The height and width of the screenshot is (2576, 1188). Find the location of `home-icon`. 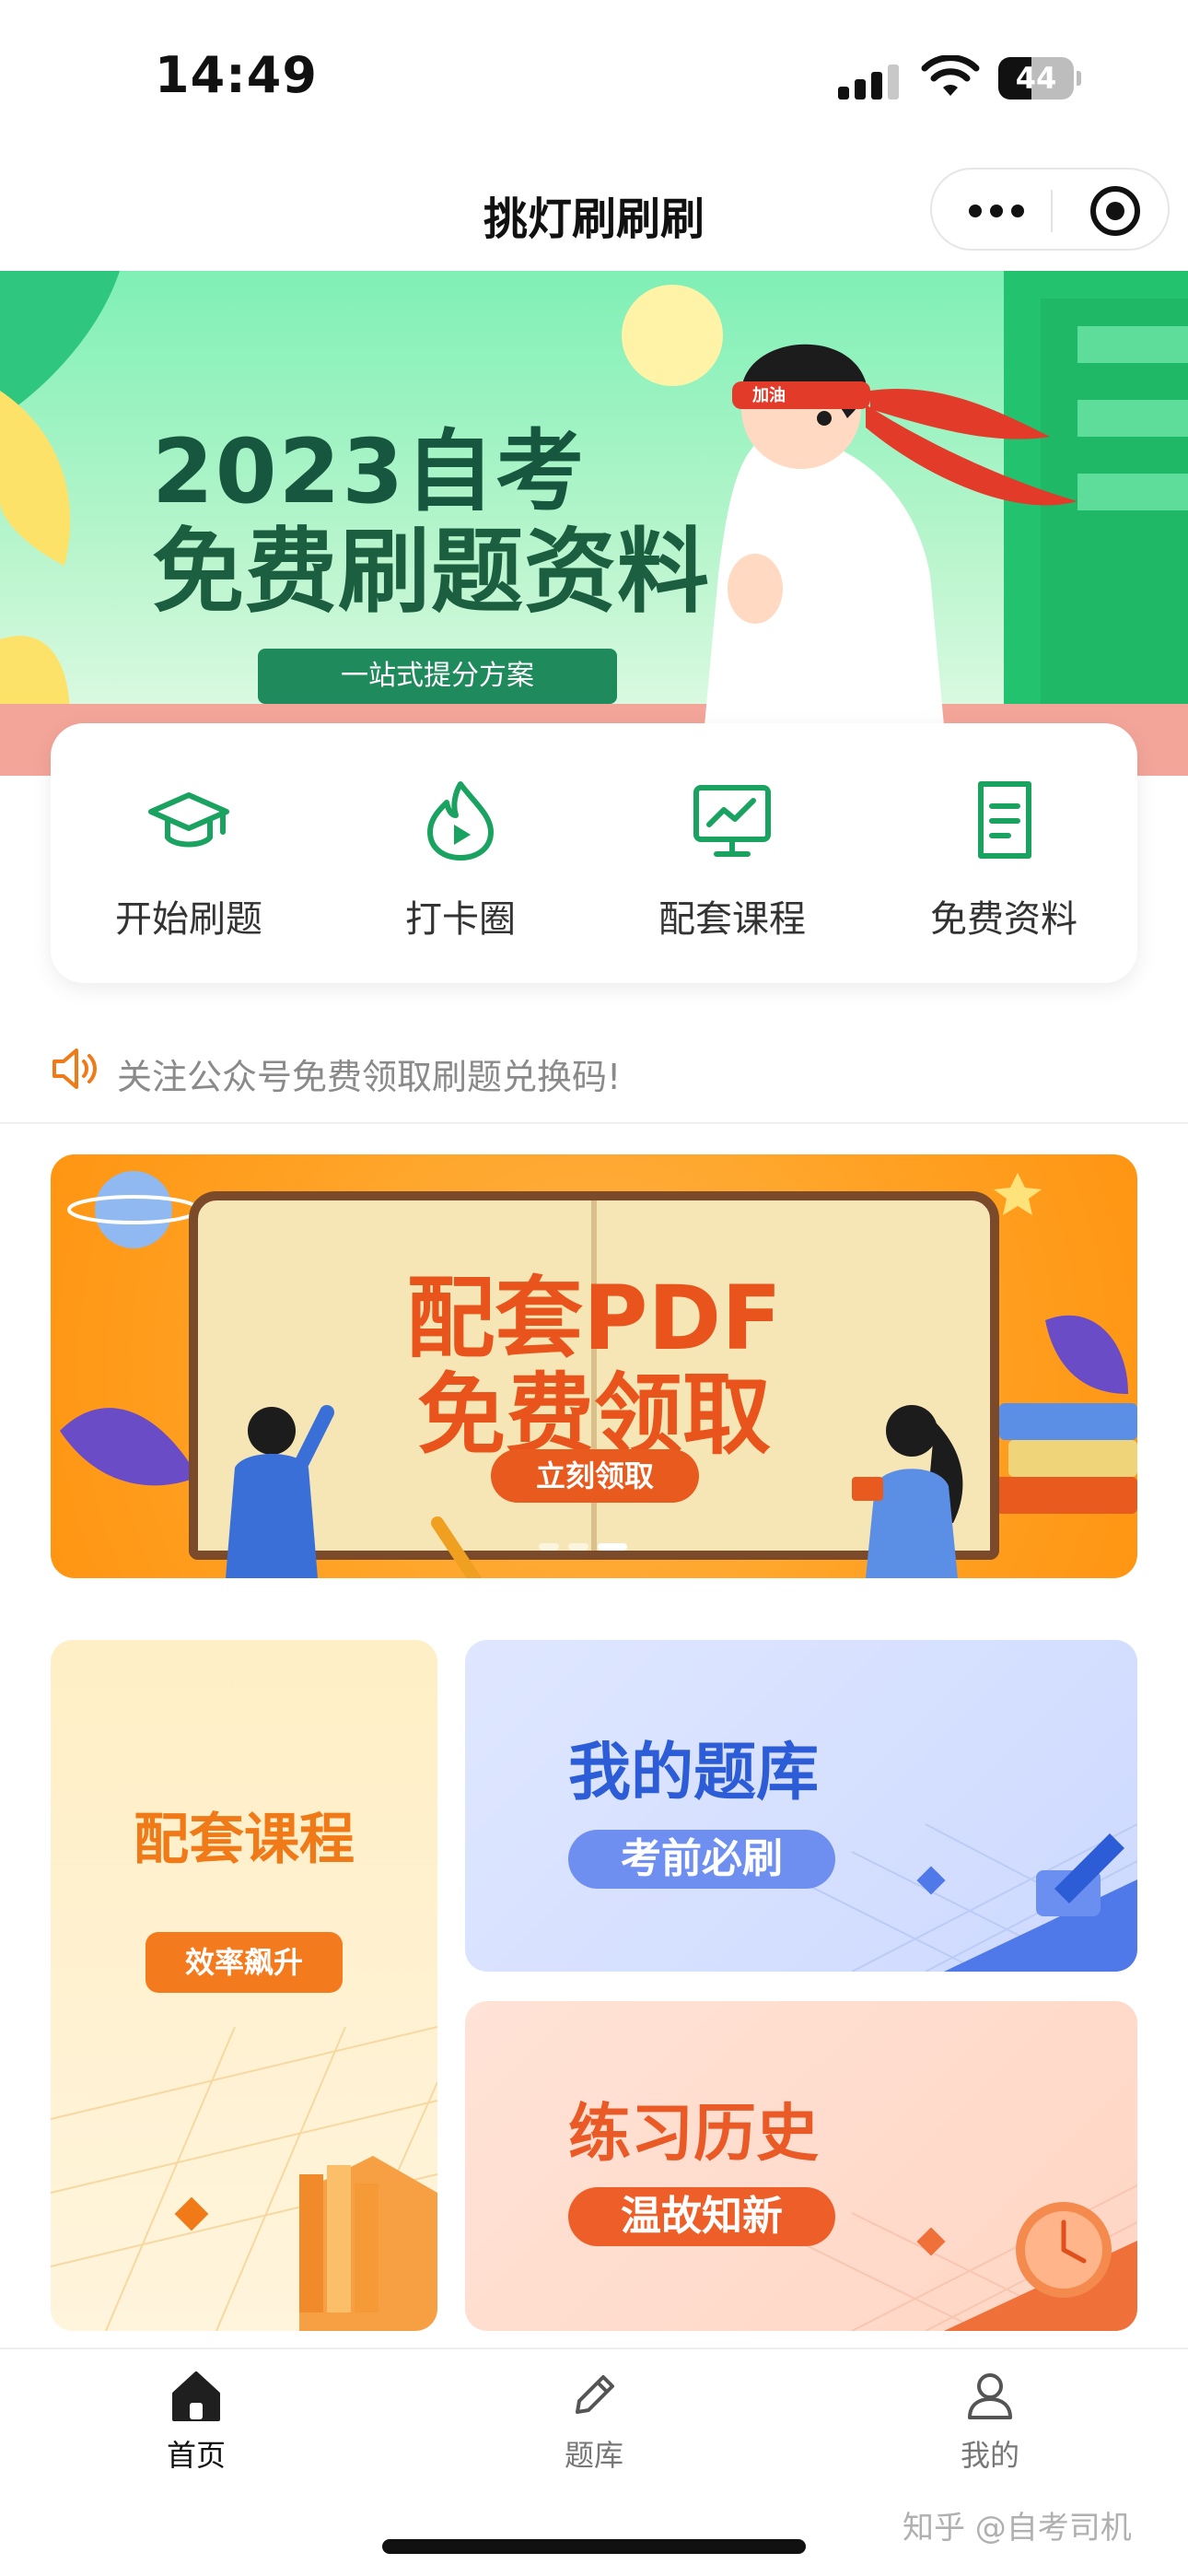

home-icon is located at coordinates (196, 2396).